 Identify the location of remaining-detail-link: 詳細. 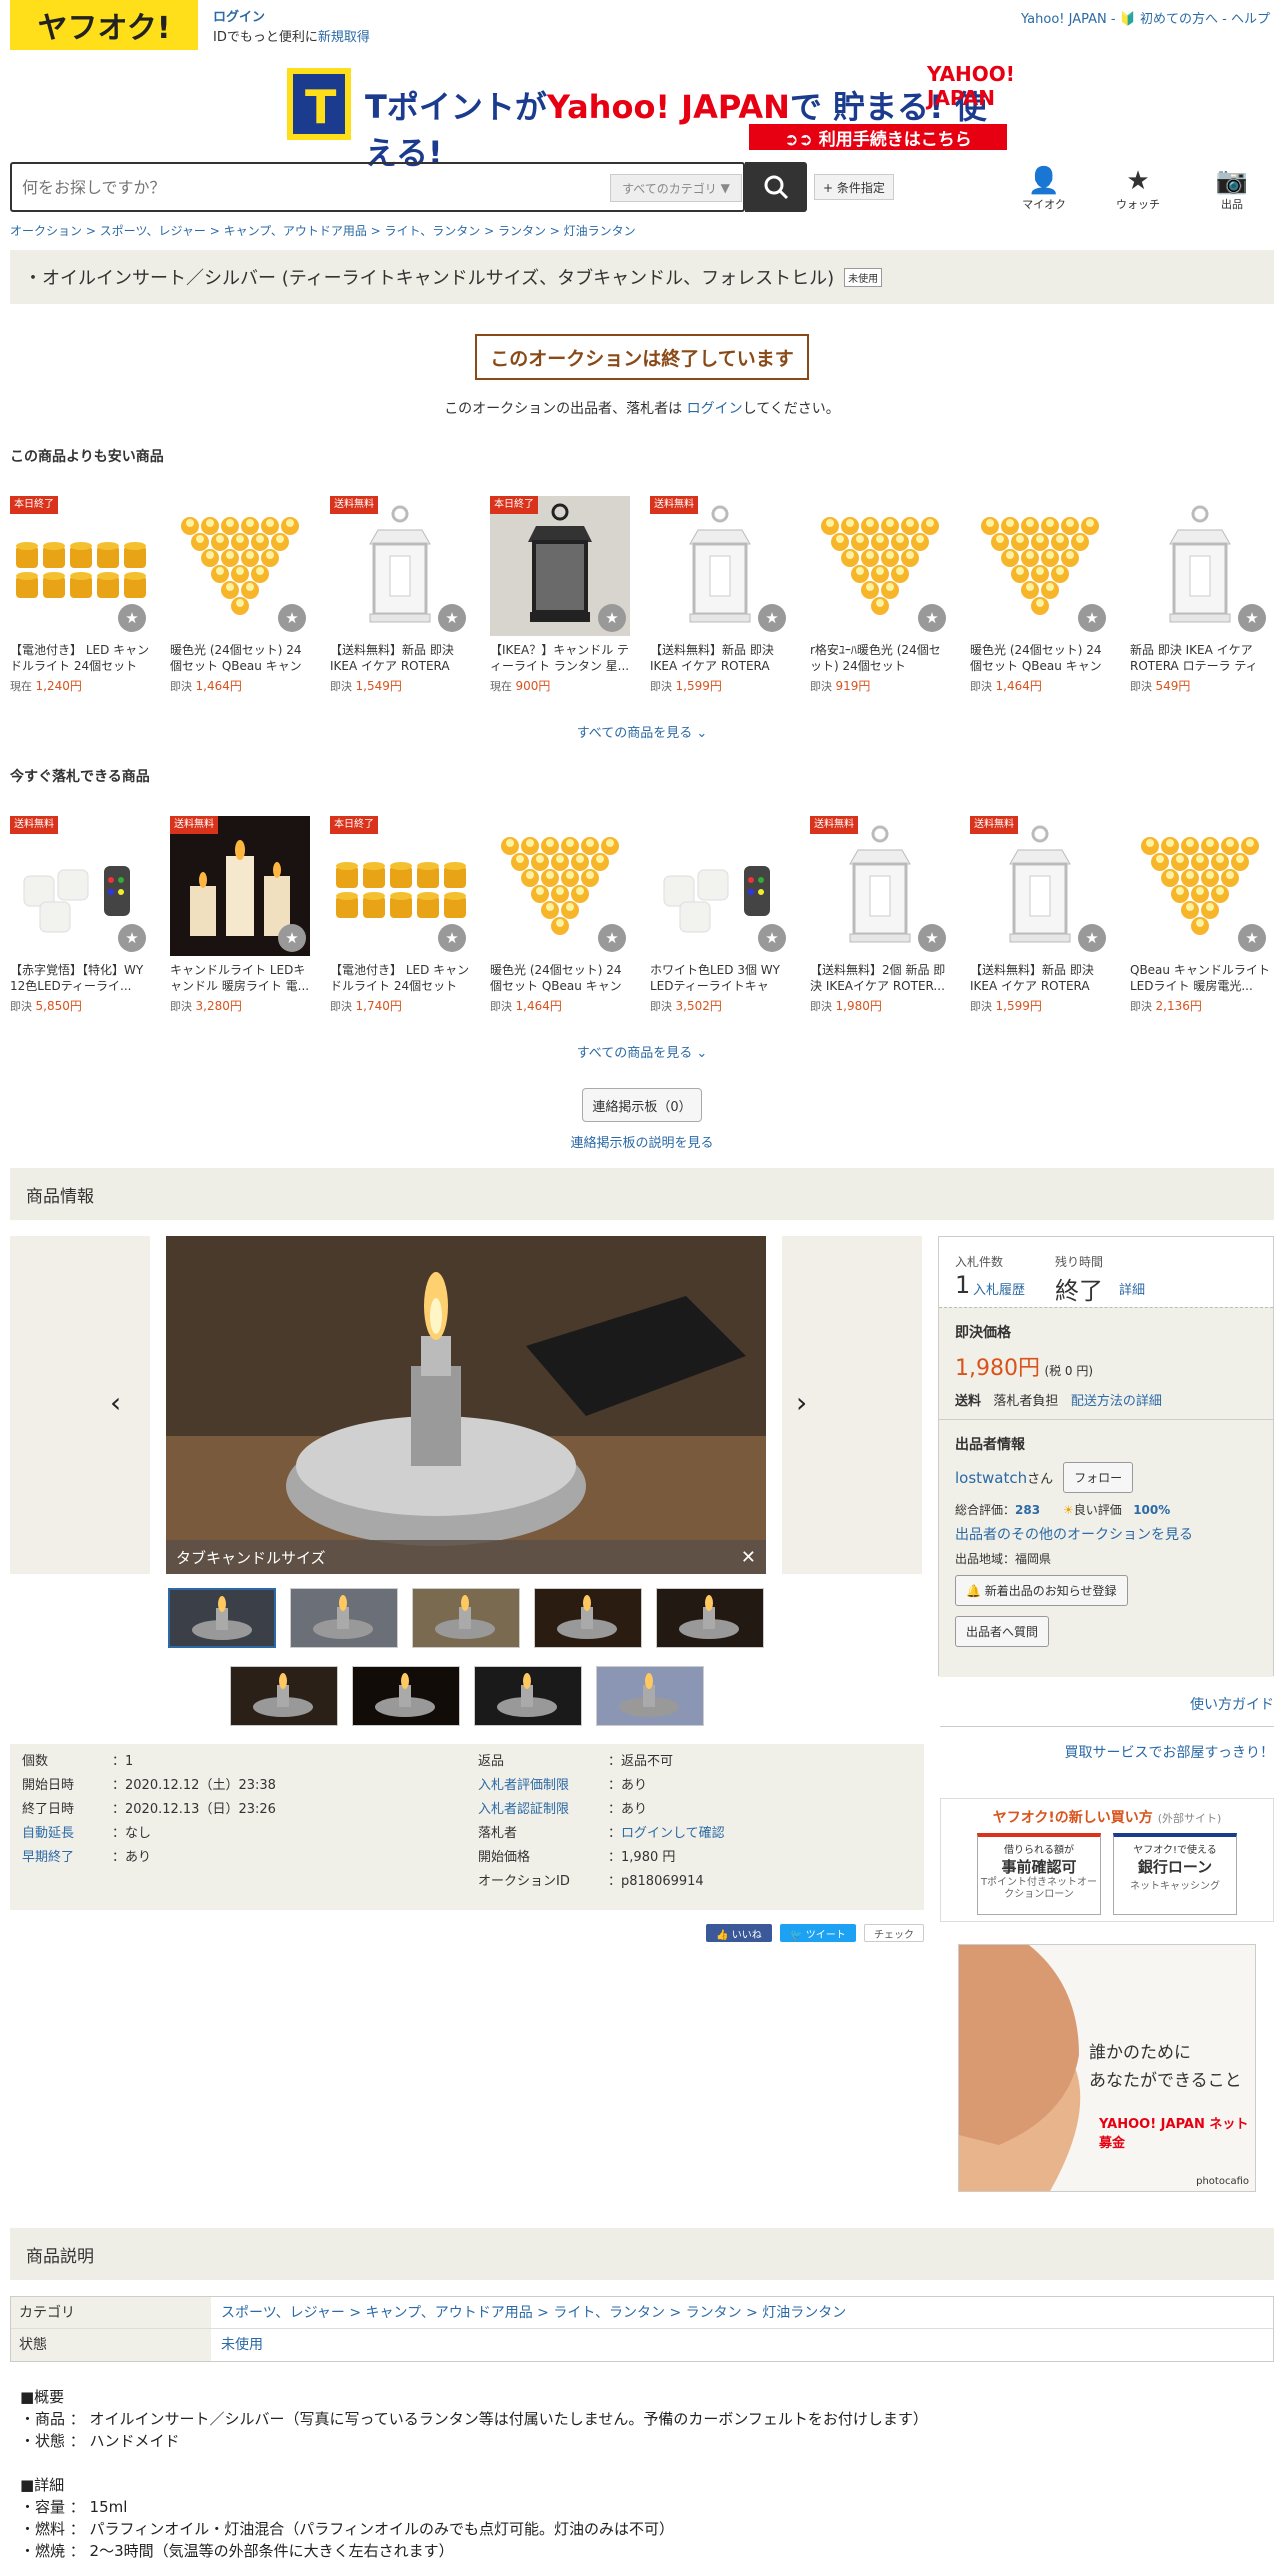
(1132, 1288).